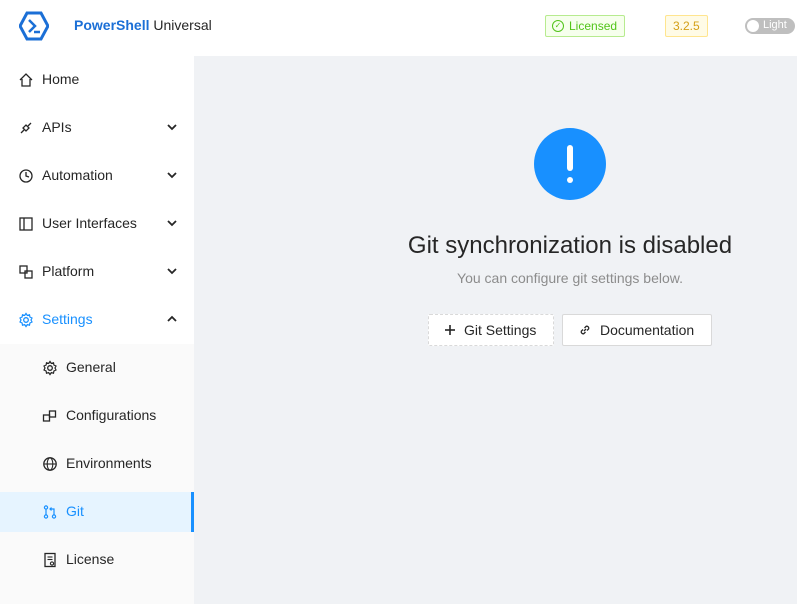  I want to click on sidebar-item-automation: Automation, so click(97, 176).